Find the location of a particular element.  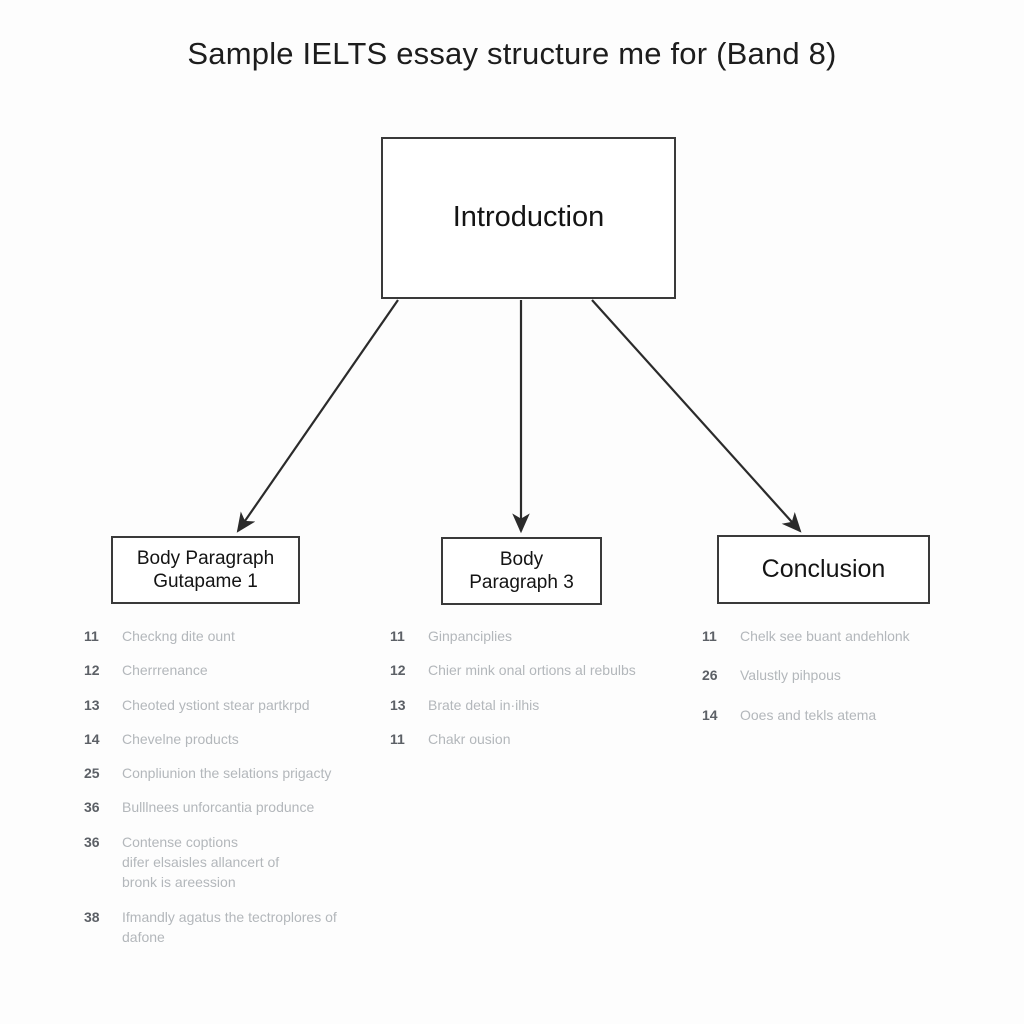

detail-row: 11 Checkng dite ount is located at coordinates (229, 636).